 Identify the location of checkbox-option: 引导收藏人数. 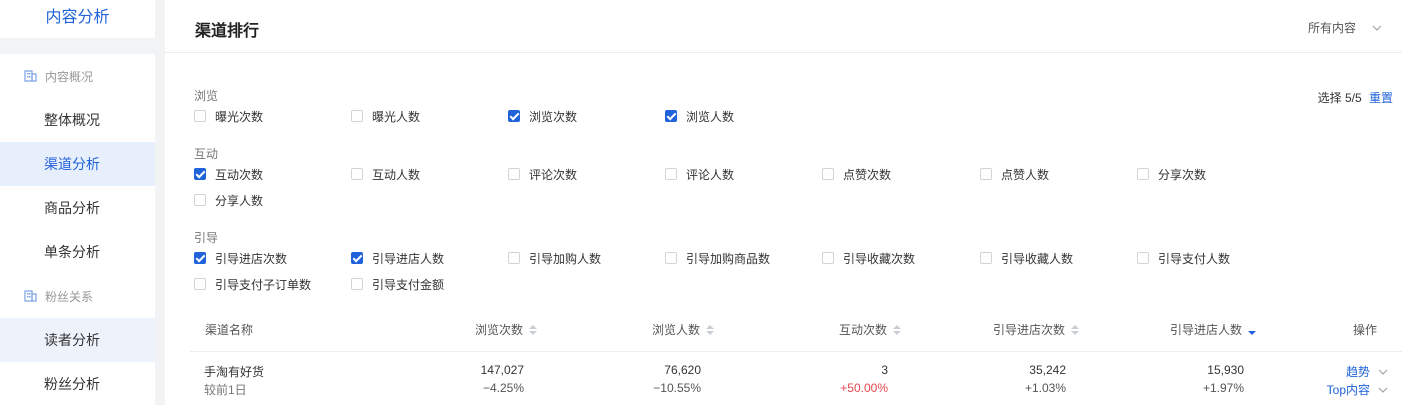
(1026, 258).